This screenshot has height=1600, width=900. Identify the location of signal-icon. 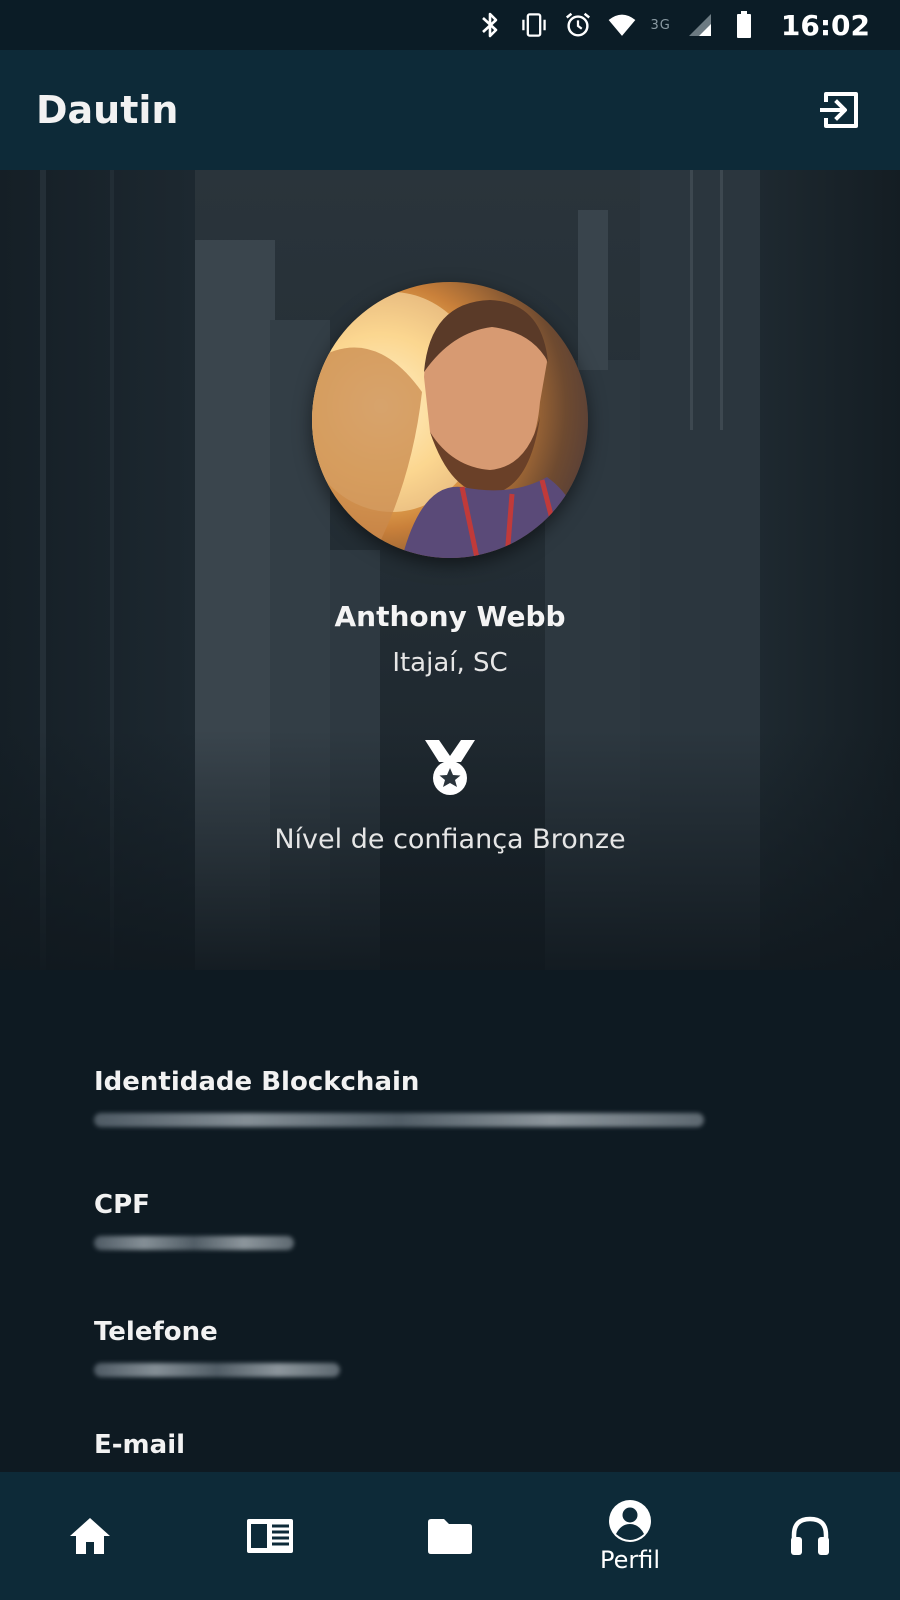
(700, 25).